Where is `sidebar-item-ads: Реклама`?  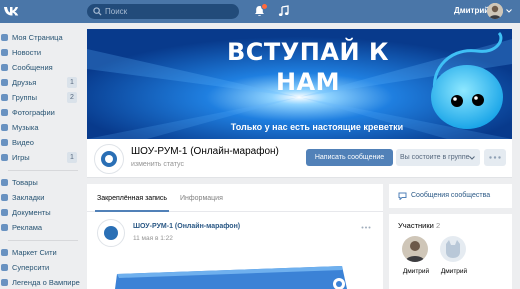 sidebar-item-ads: Реклама is located at coordinates (40, 227).